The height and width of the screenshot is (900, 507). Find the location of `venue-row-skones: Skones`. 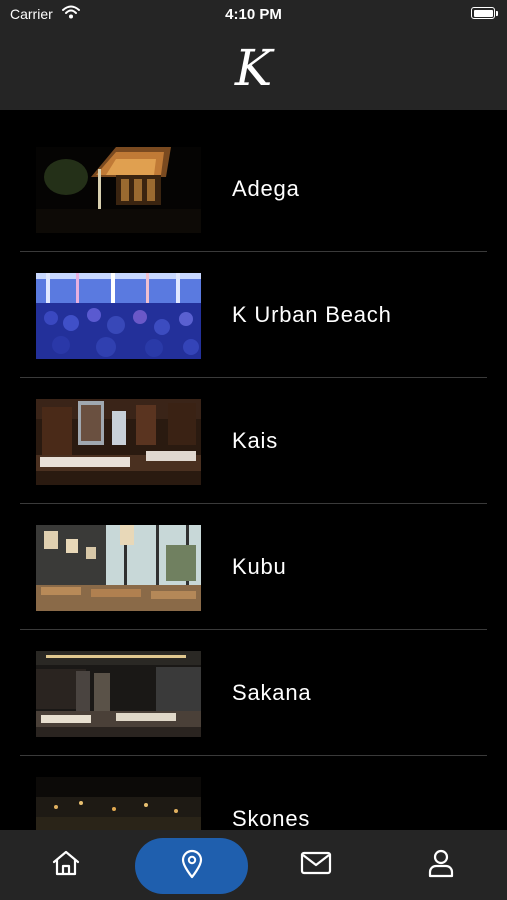

venue-row-skones: Skones is located at coordinates (253, 793).